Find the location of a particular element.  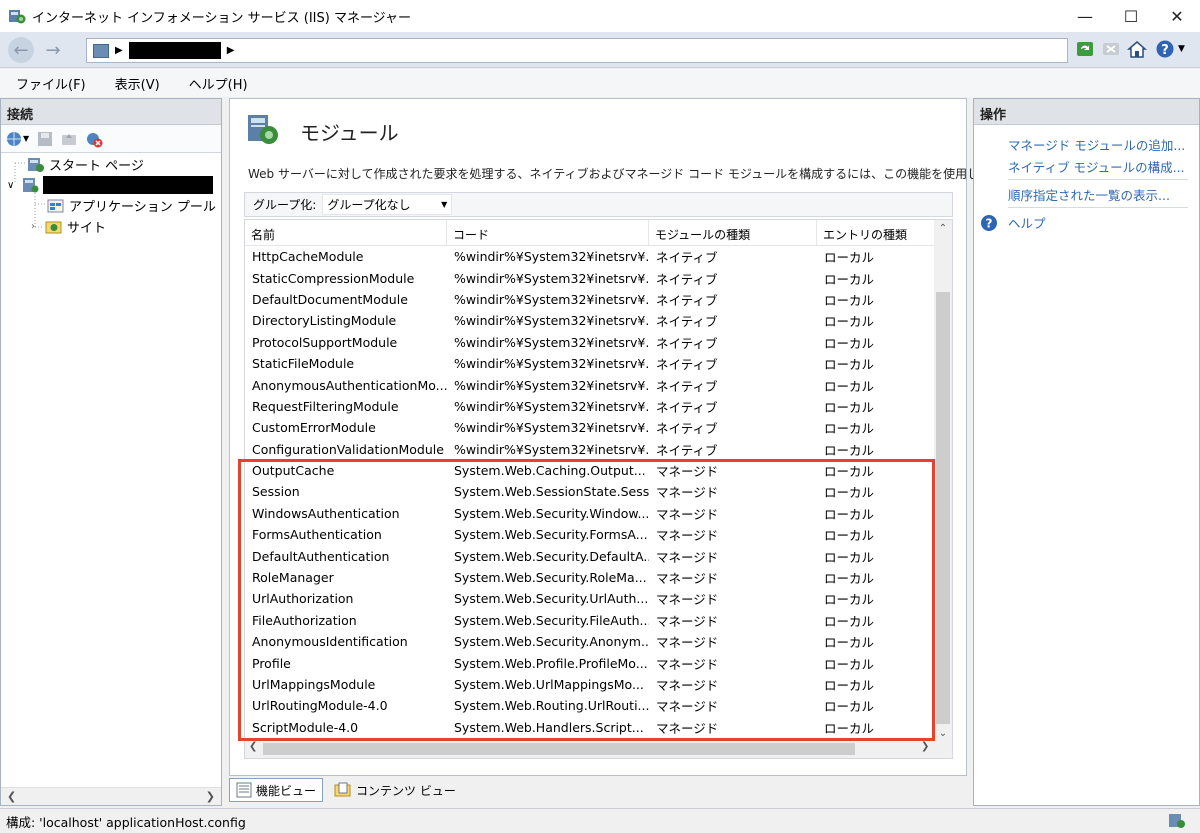

column-header-entry-type: エントリの種類 is located at coordinates (876, 232).